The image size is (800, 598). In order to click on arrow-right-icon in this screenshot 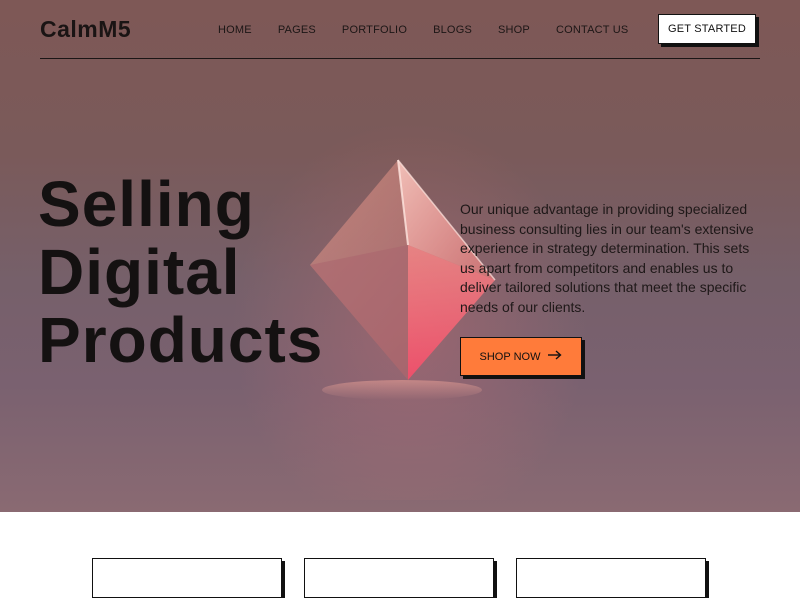, I will do `click(555, 356)`.